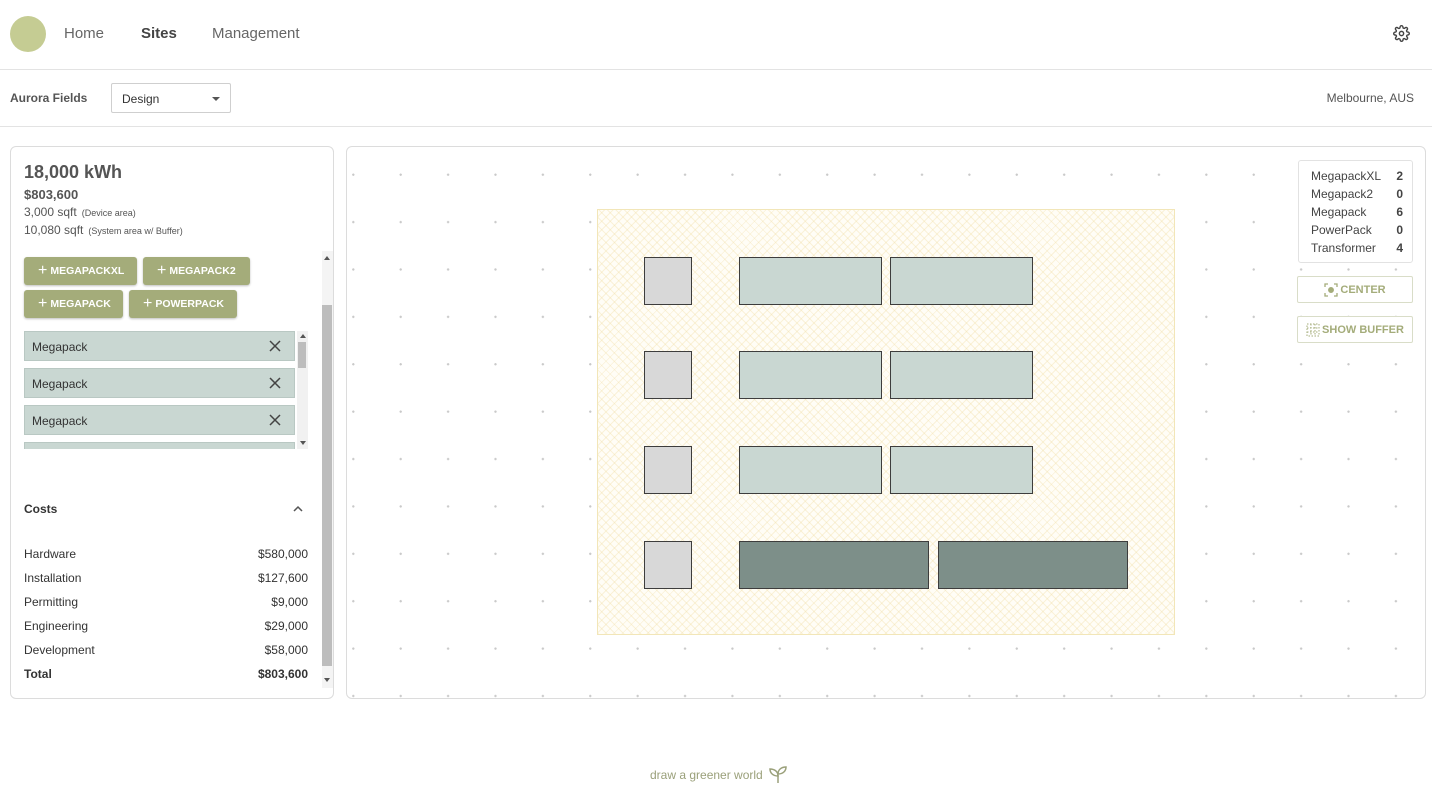  What do you see at coordinates (216, 99) in the screenshot?
I see `caret-down-icon` at bounding box center [216, 99].